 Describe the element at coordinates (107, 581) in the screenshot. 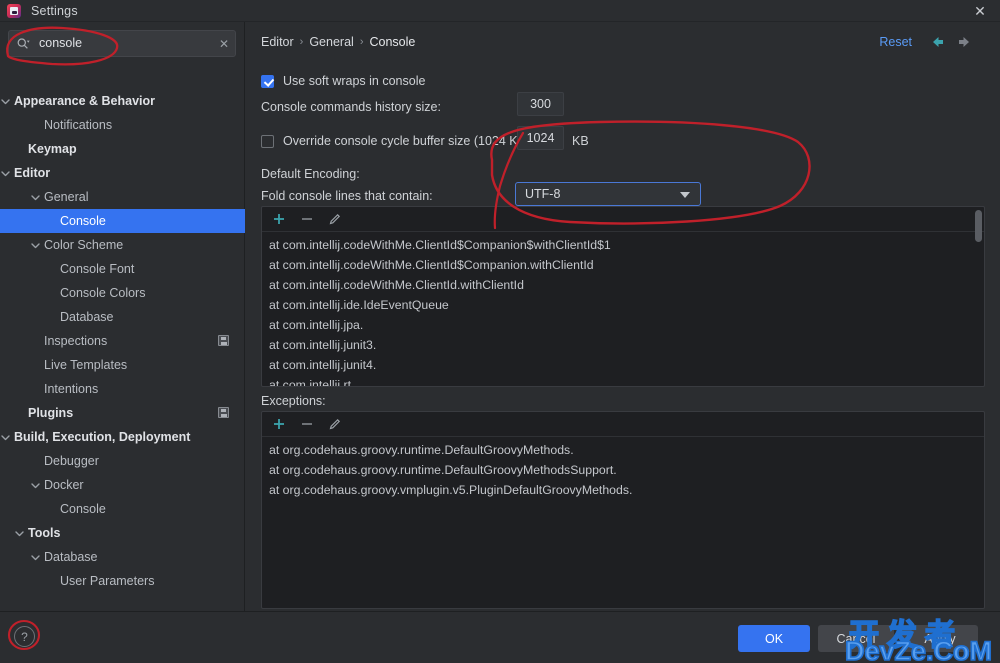

I see `sidebar-item-label: User Parameters` at that location.